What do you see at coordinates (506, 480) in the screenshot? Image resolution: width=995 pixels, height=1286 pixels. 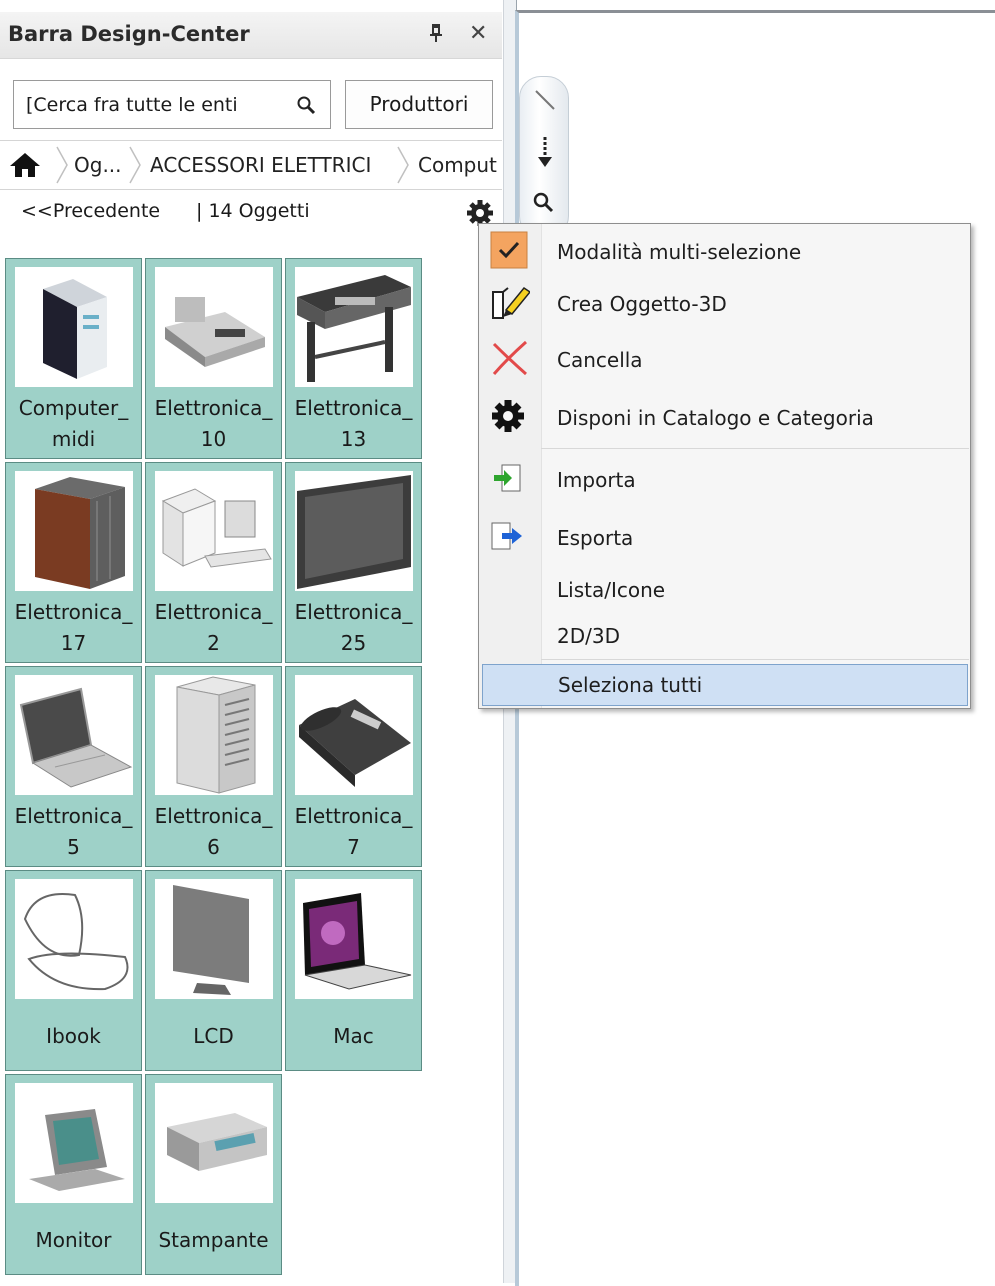 I see `import-icon` at bounding box center [506, 480].